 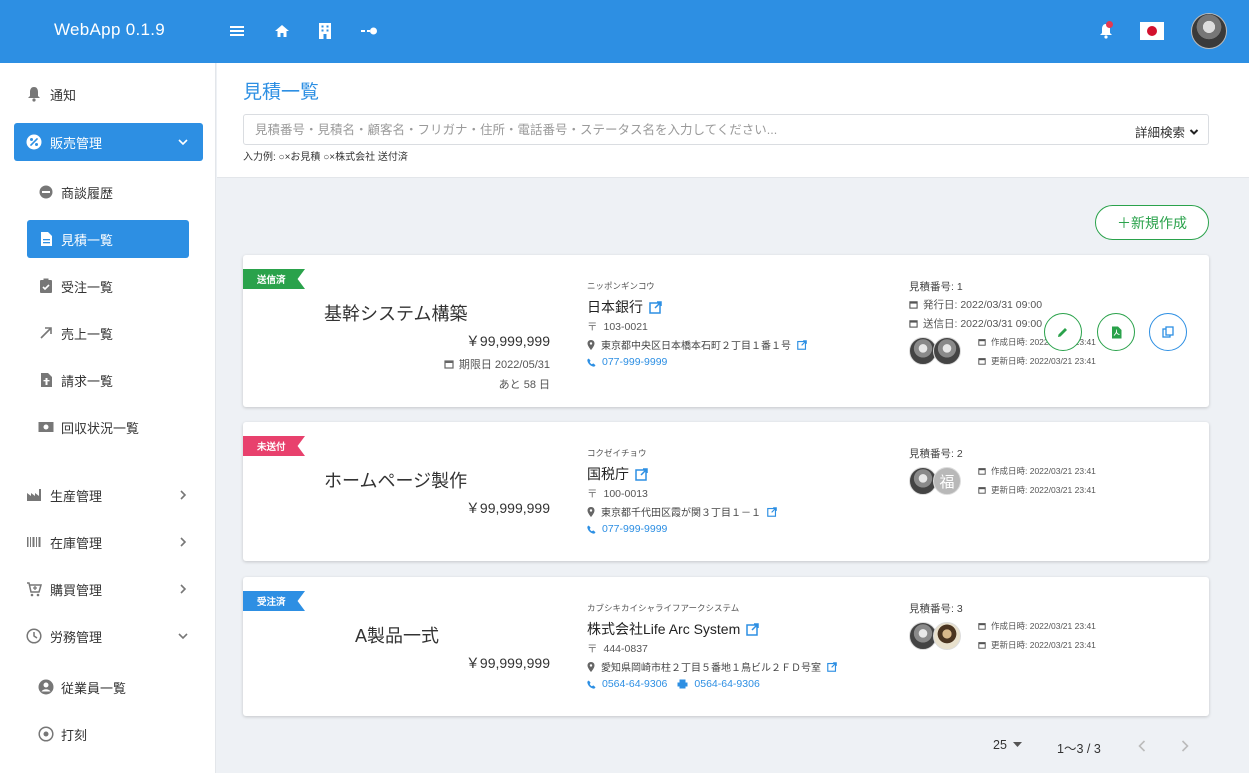 What do you see at coordinates (325, 31) in the screenshot?
I see `building-icon` at bounding box center [325, 31].